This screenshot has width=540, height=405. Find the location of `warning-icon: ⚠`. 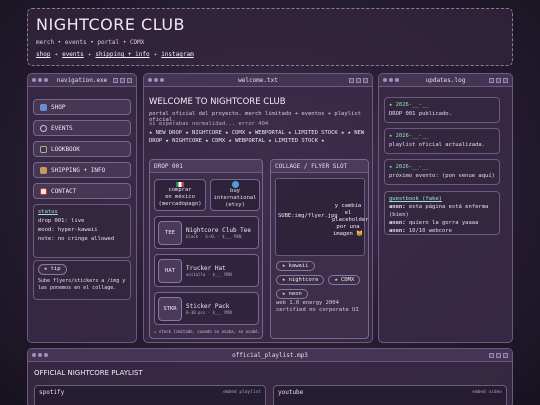

warning-icon: ⚠ is located at coordinates (155, 331).